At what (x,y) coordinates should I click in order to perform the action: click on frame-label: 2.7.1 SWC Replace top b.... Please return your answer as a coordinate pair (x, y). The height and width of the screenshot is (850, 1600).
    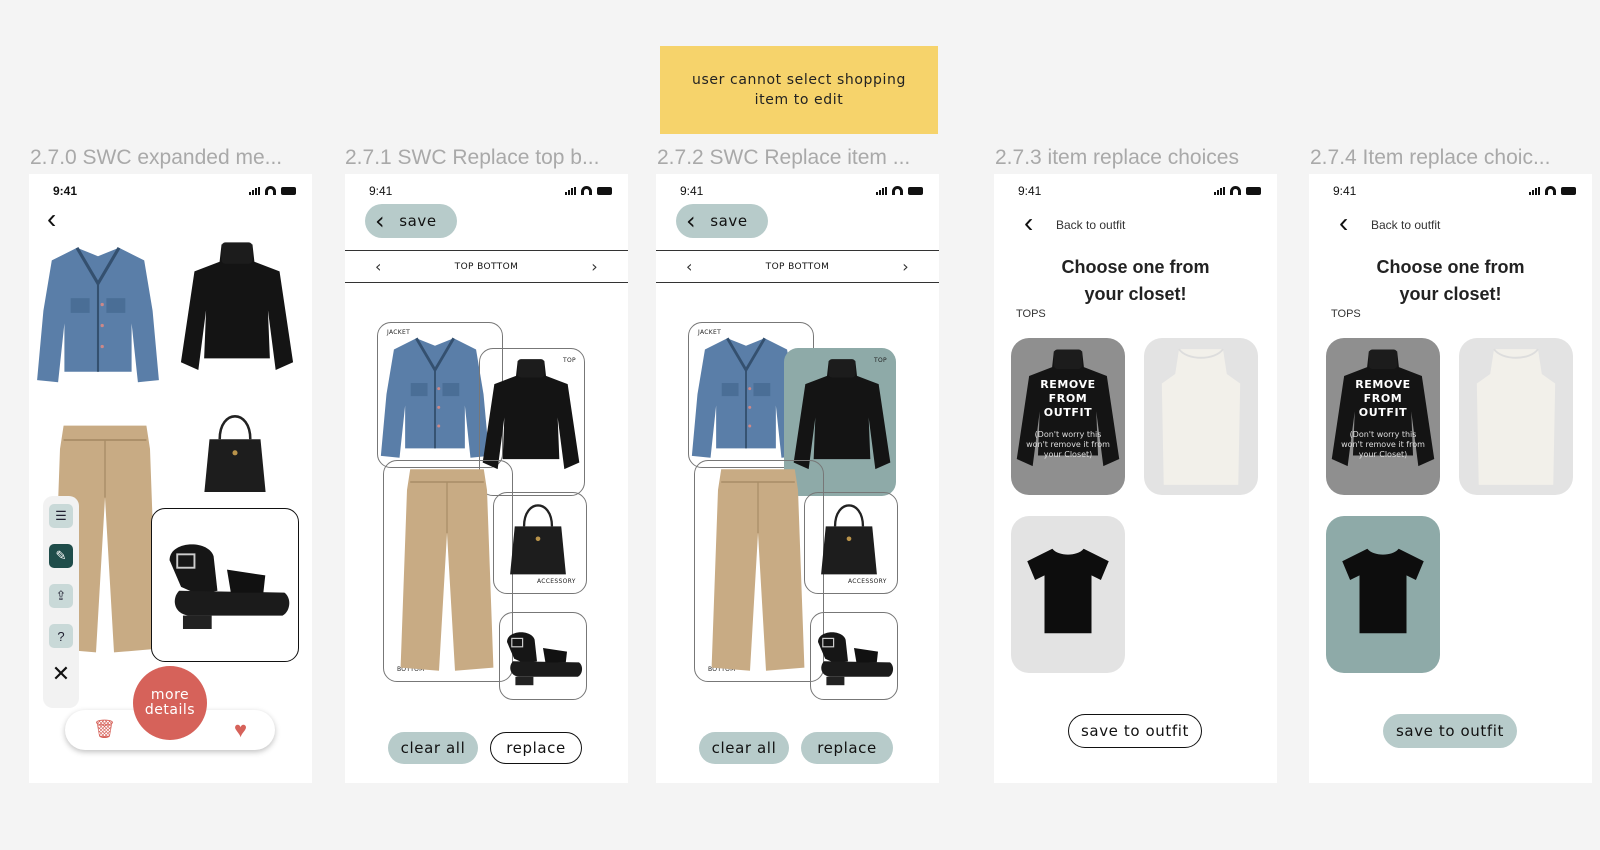
    Looking at the image, I should click on (472, 157).